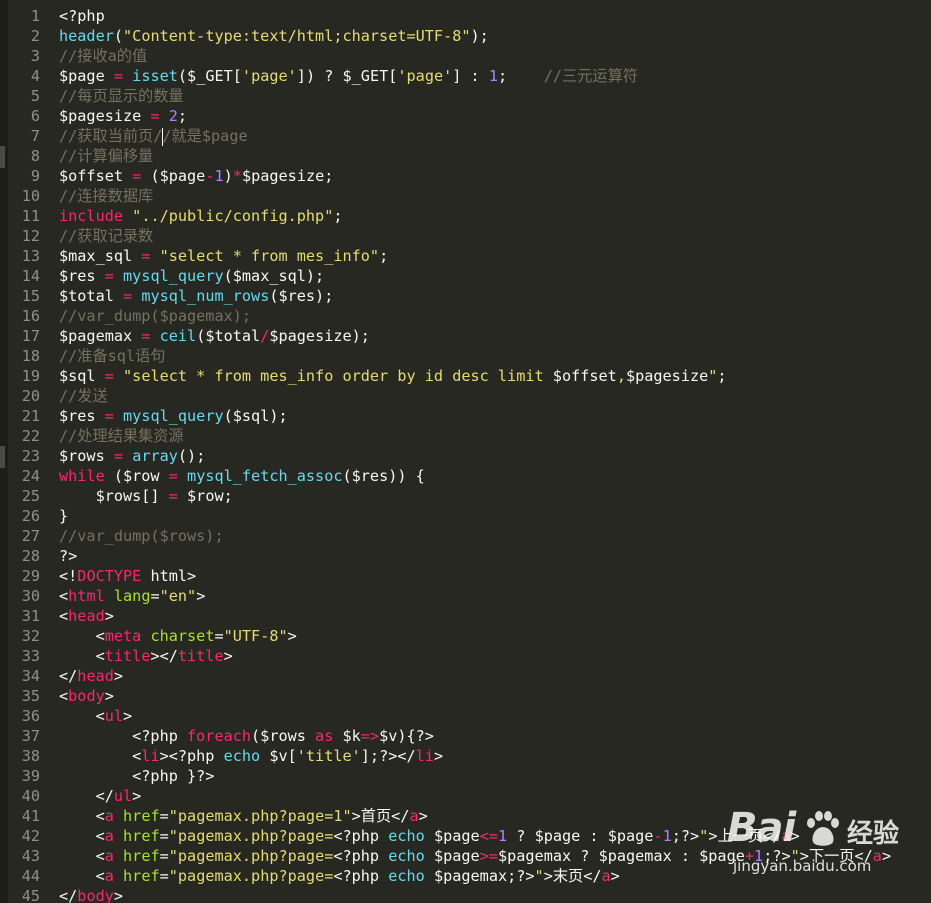 Image resolution: width=931 pixels, height=903 pixels. Describe the element at coordinates (63, 516) in the screenshot. I see `line-code: }` at that location.